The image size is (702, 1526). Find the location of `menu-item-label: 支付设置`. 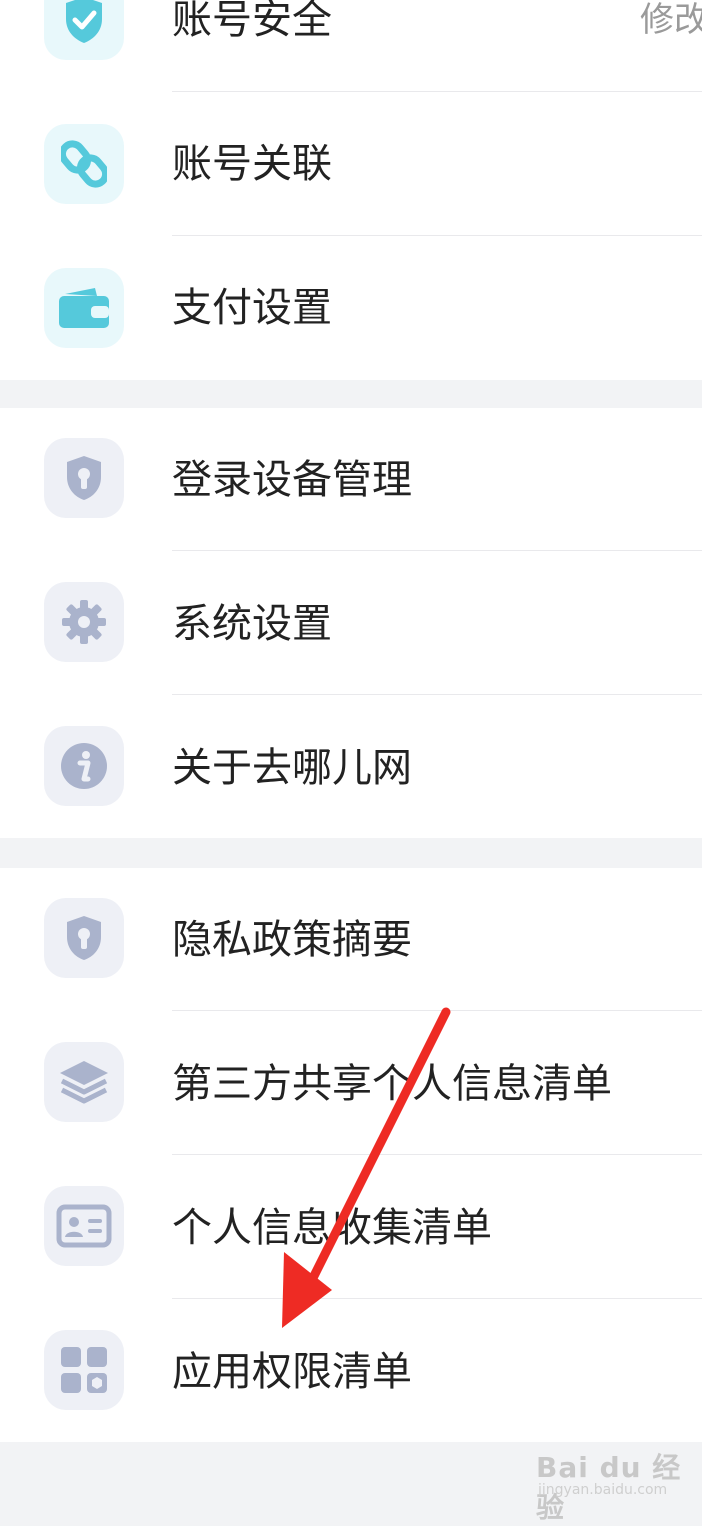

menu-item-label: 支付设置 is located at coordinates (252, 308).